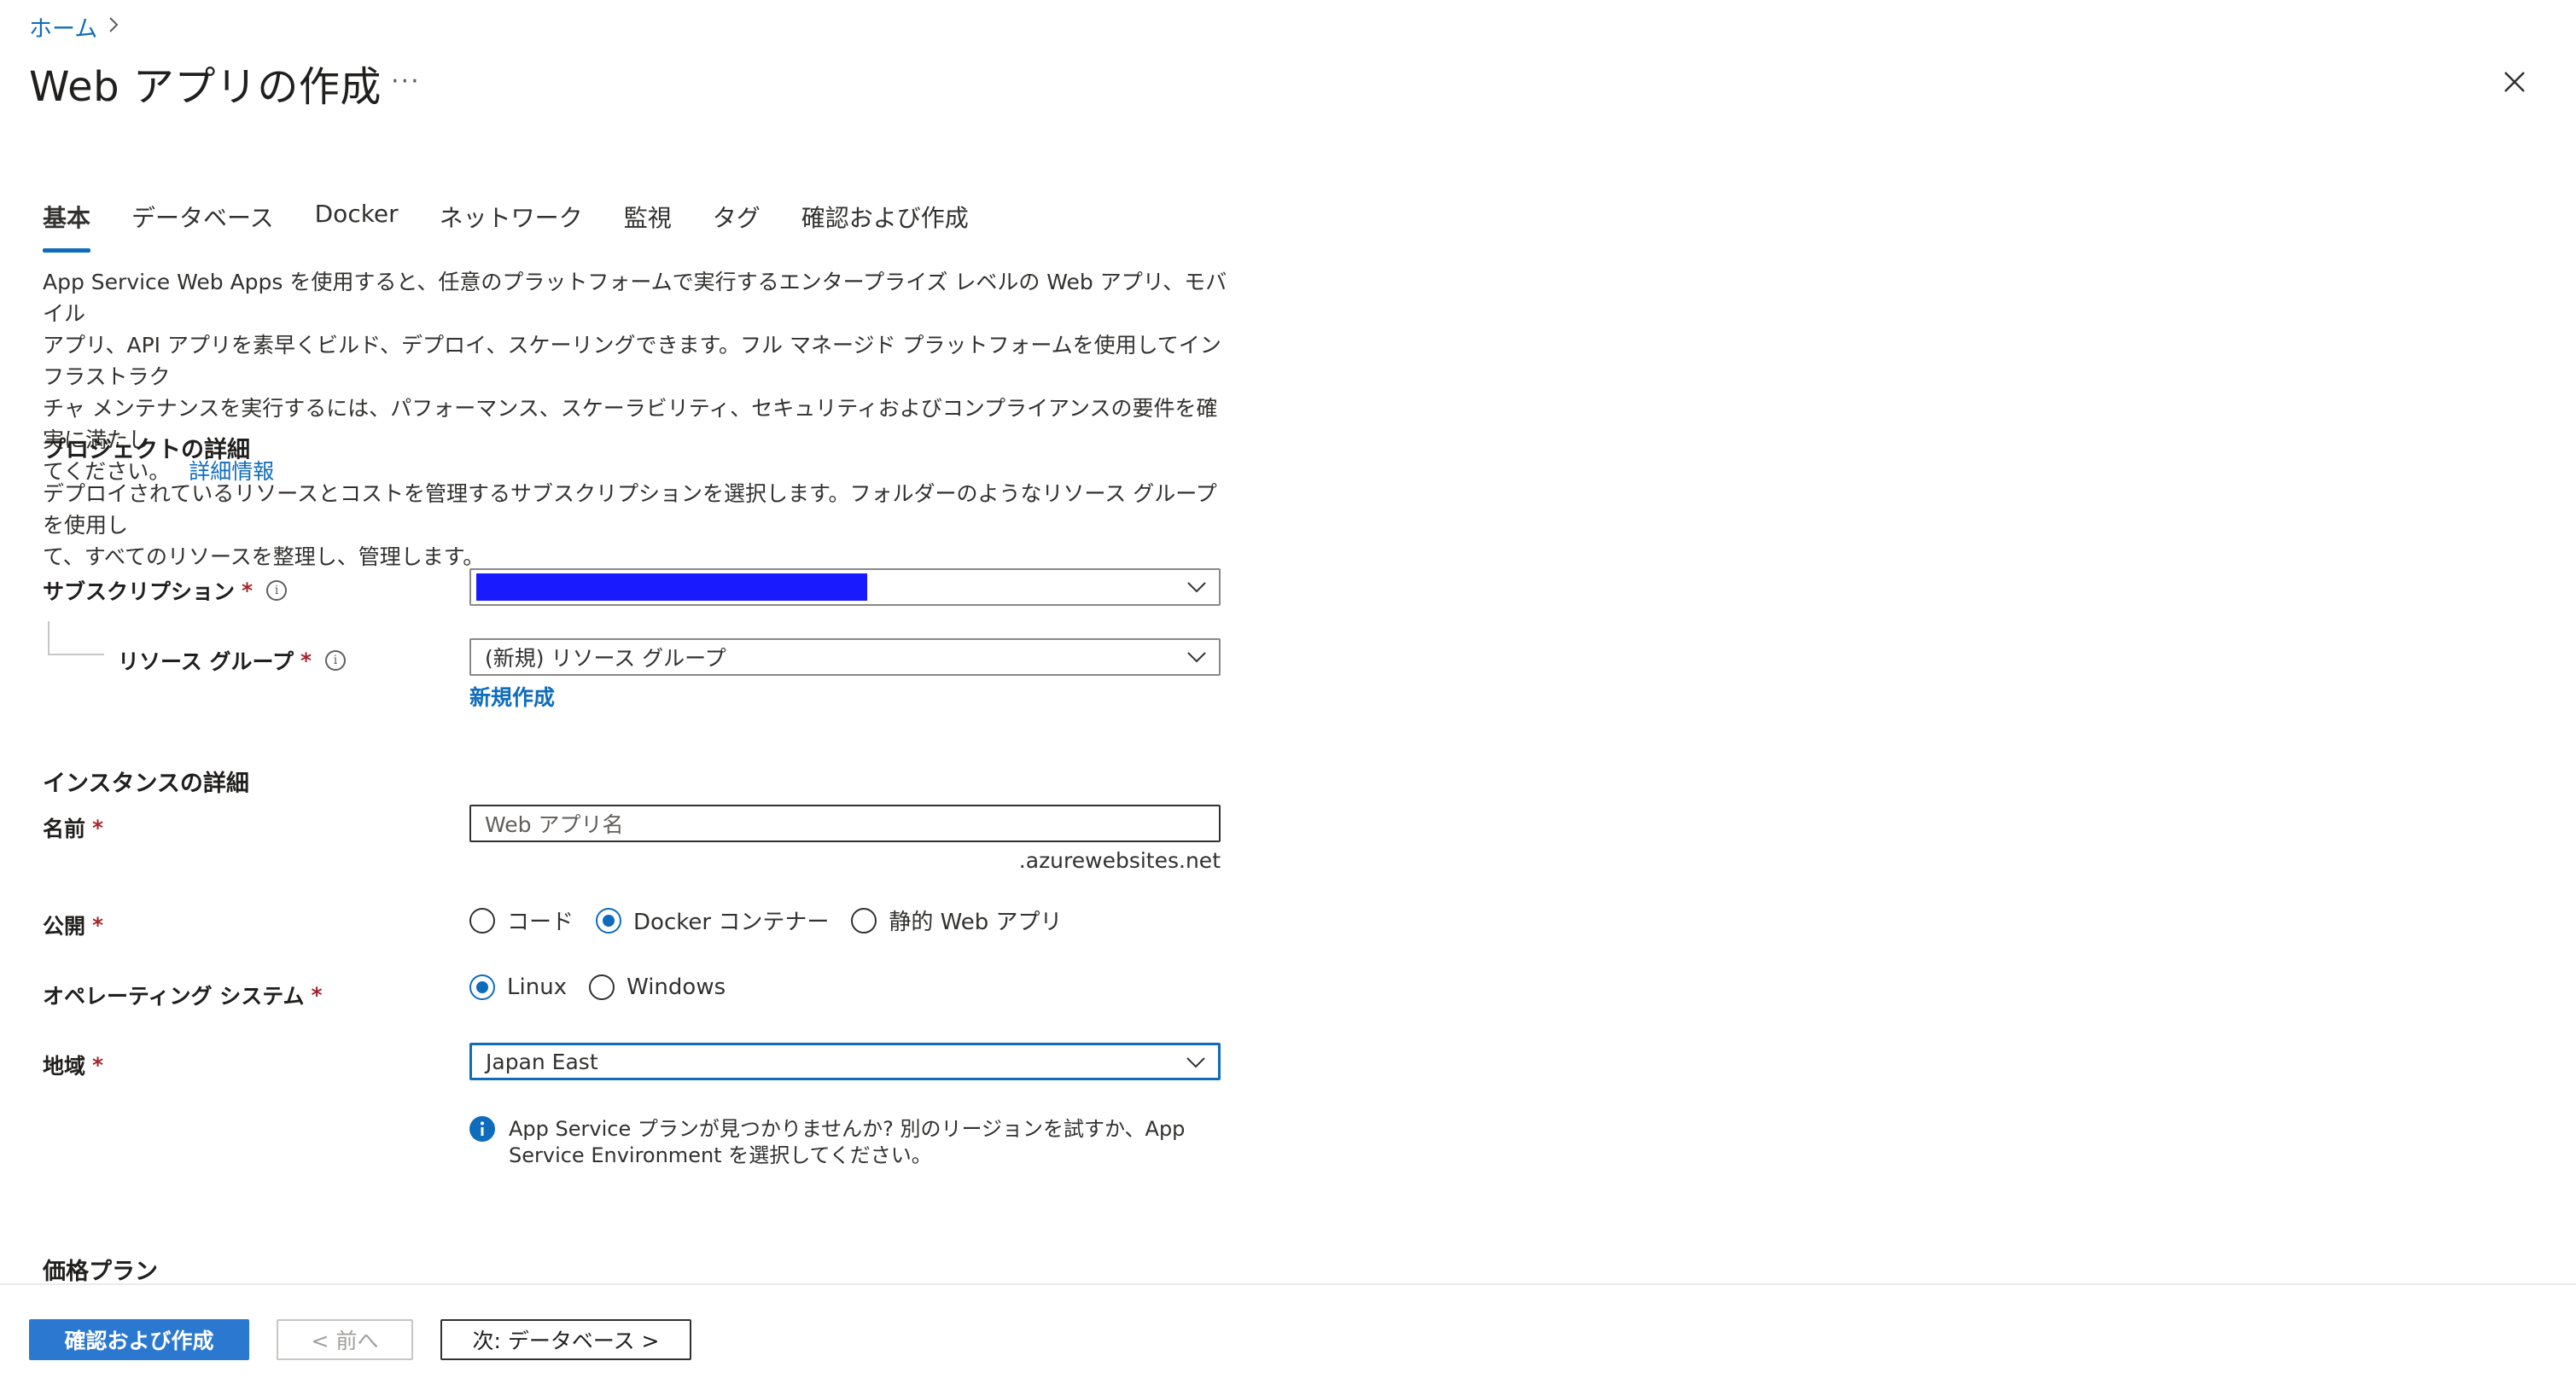 The image size is (2576, 1396). Describe the element at coordinates (113, 27) in the screenshot. I see `chevron-right-icon` at that location.